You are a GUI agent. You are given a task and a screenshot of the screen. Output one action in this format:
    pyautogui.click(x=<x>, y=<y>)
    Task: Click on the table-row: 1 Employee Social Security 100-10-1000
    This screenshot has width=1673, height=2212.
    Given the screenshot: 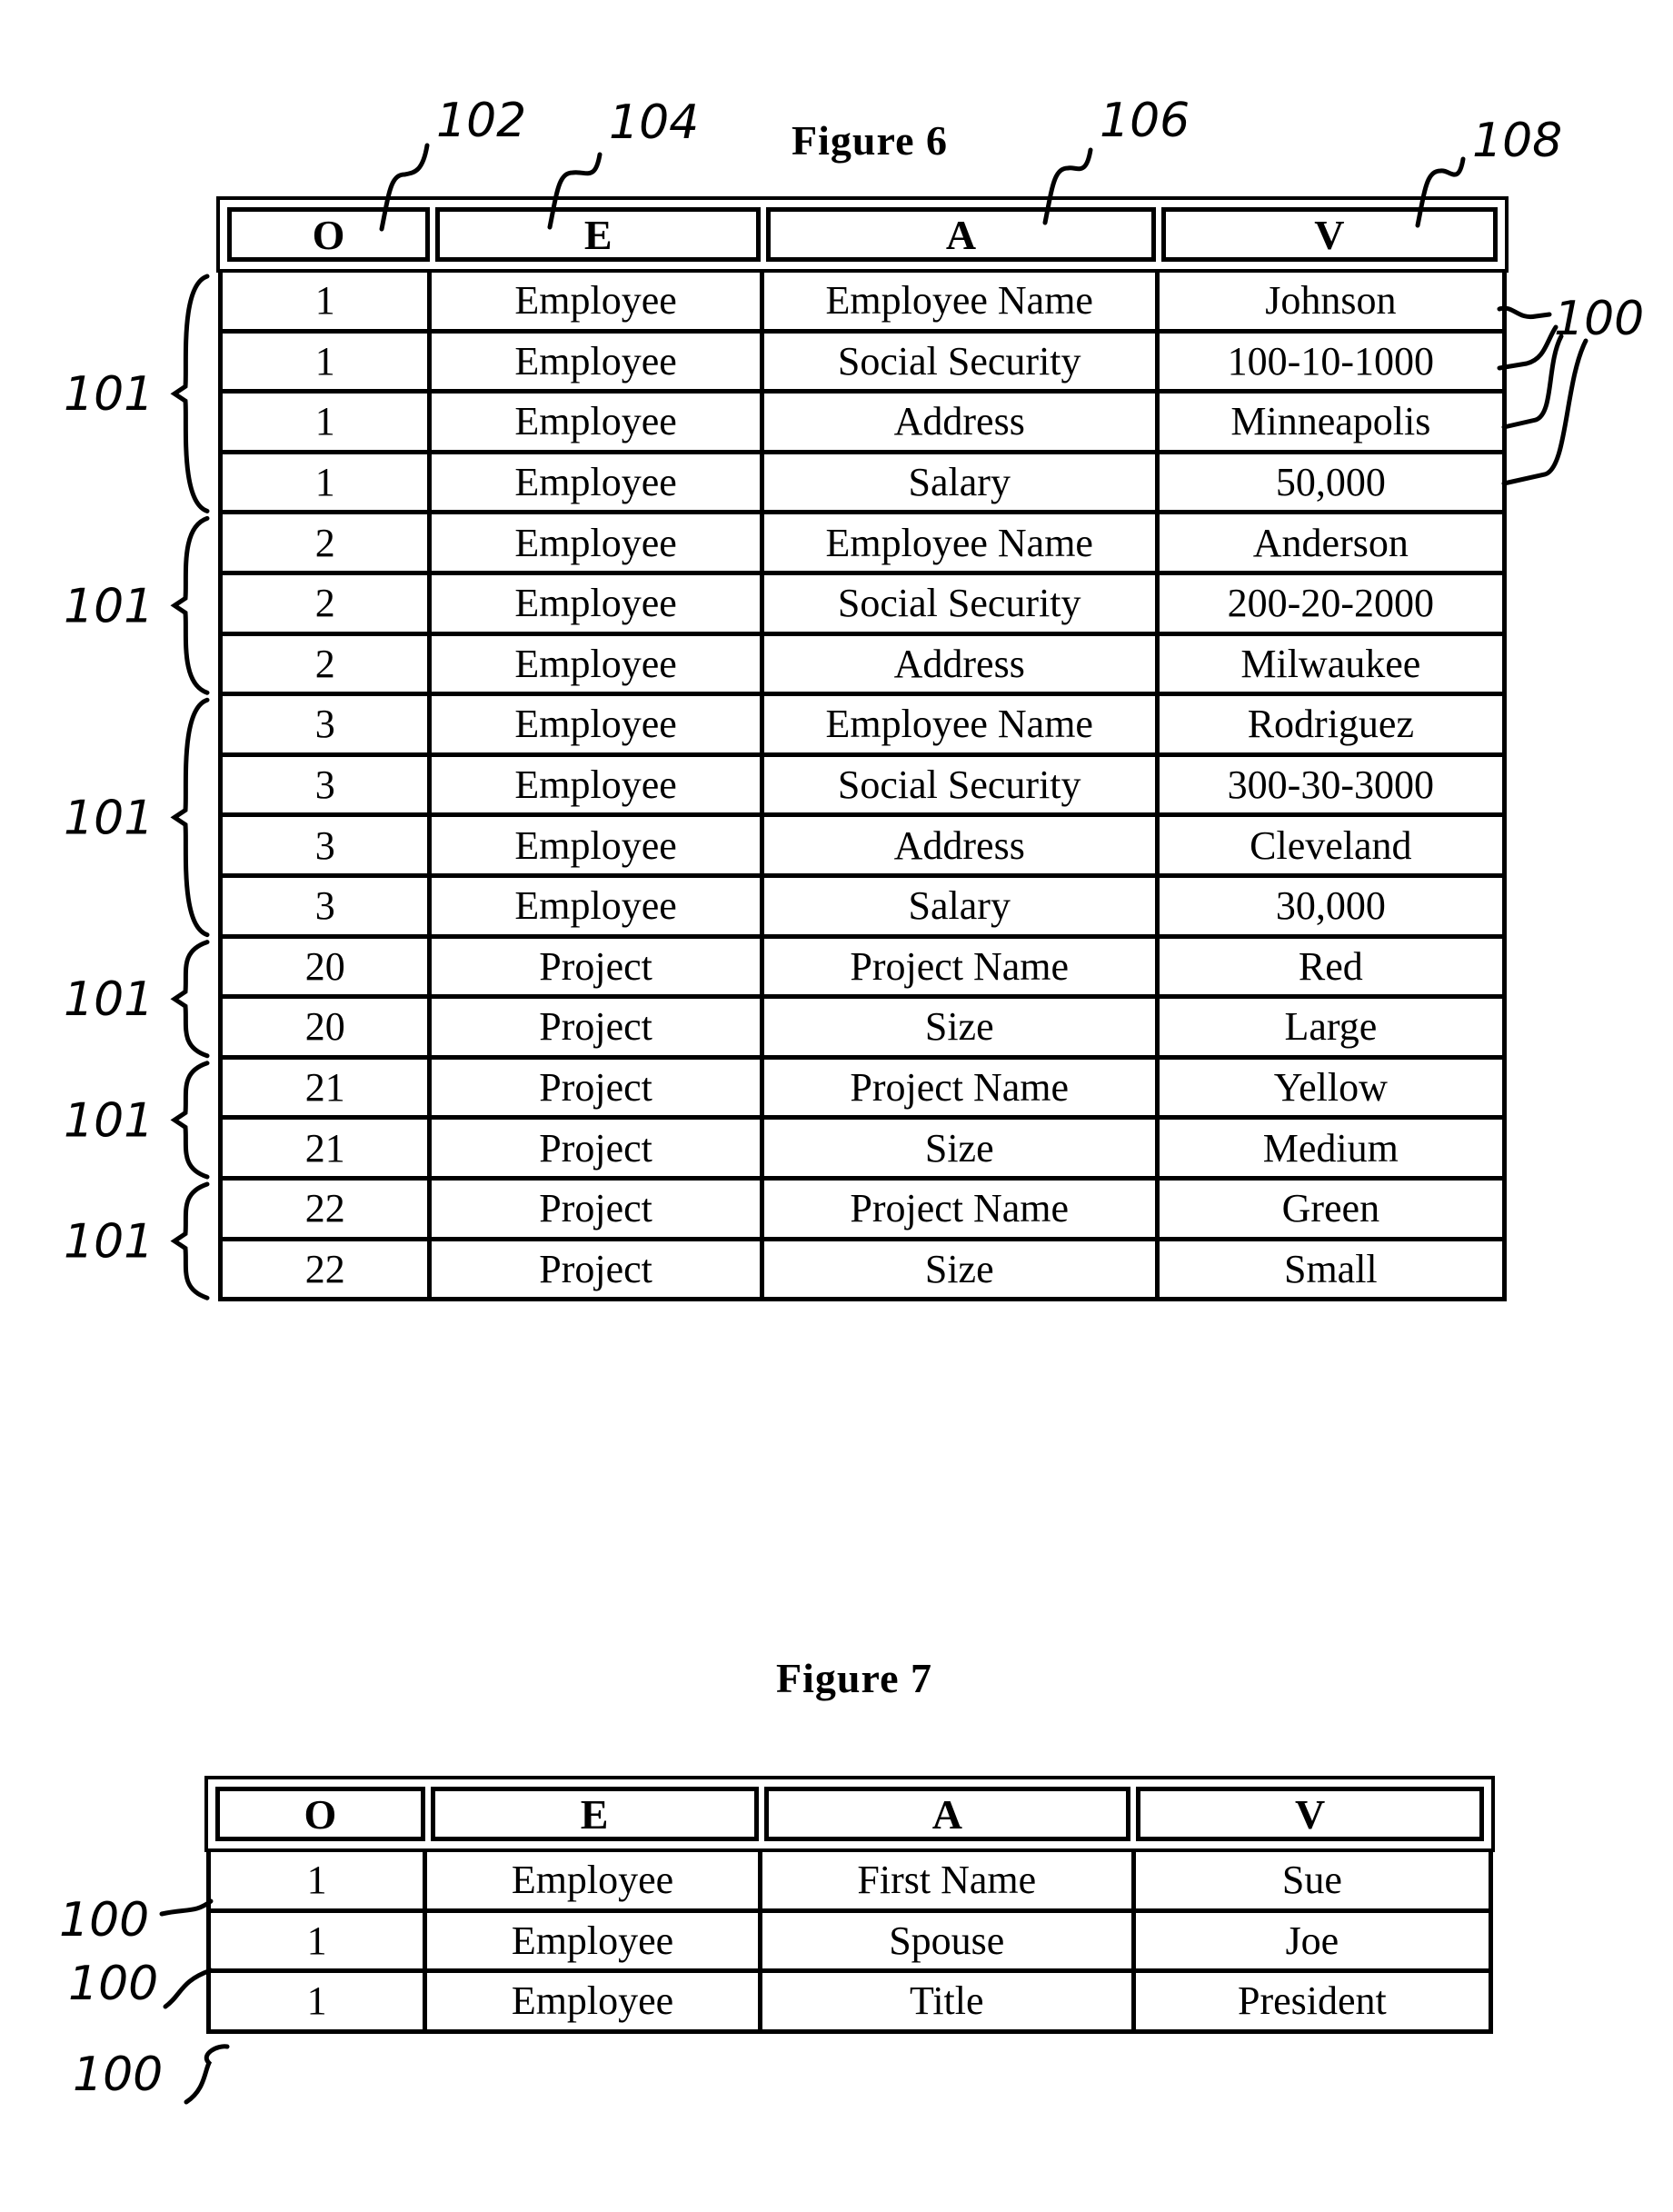 What is the action you would take?
    pyautogui.click(x=862, y=363)
    